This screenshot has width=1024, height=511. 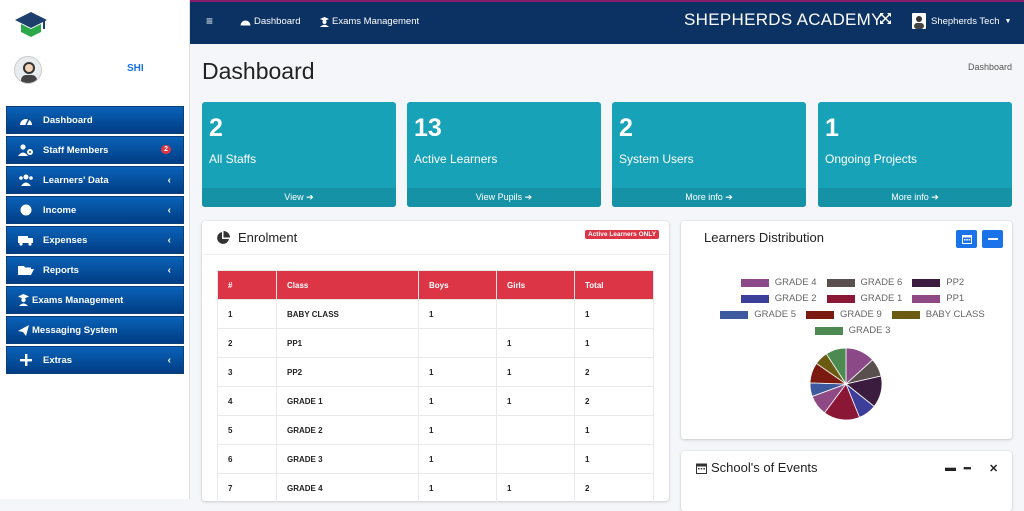 I want to click on folder-open-icon, so click(x=26, y=270).